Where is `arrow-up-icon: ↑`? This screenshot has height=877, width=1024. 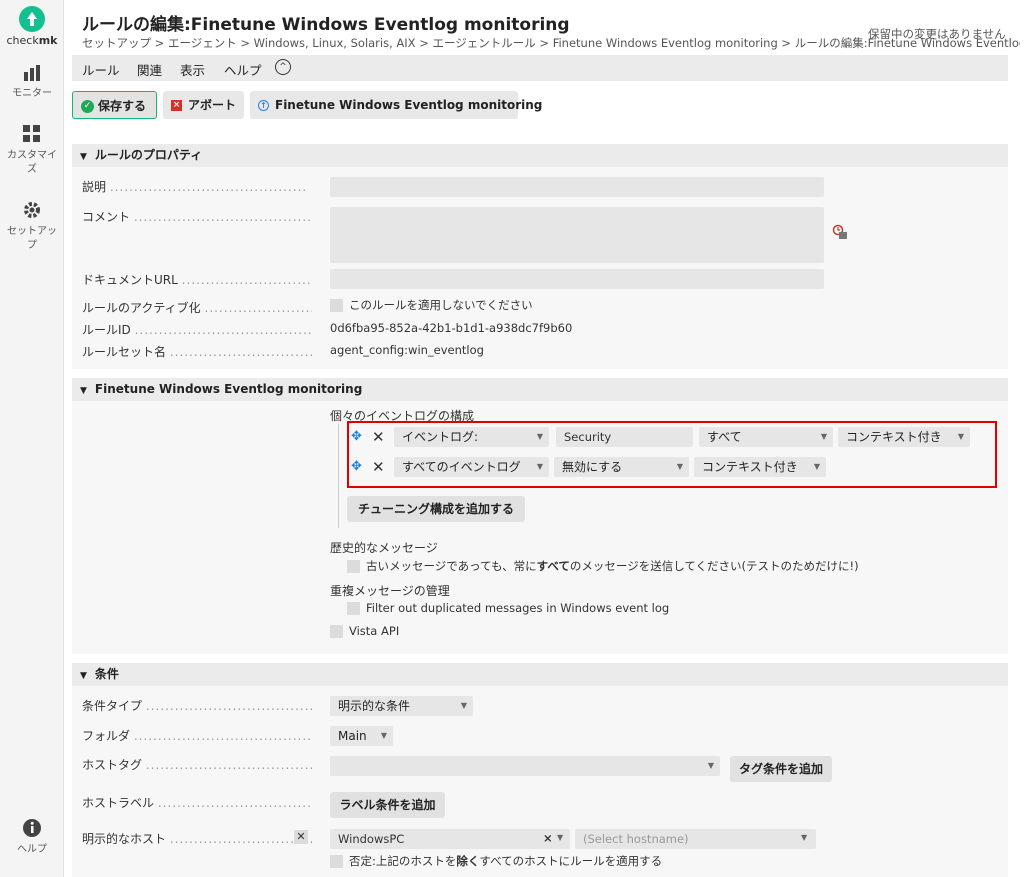
arrow-up-icon: ↑ is located at coordinates (263, 105).